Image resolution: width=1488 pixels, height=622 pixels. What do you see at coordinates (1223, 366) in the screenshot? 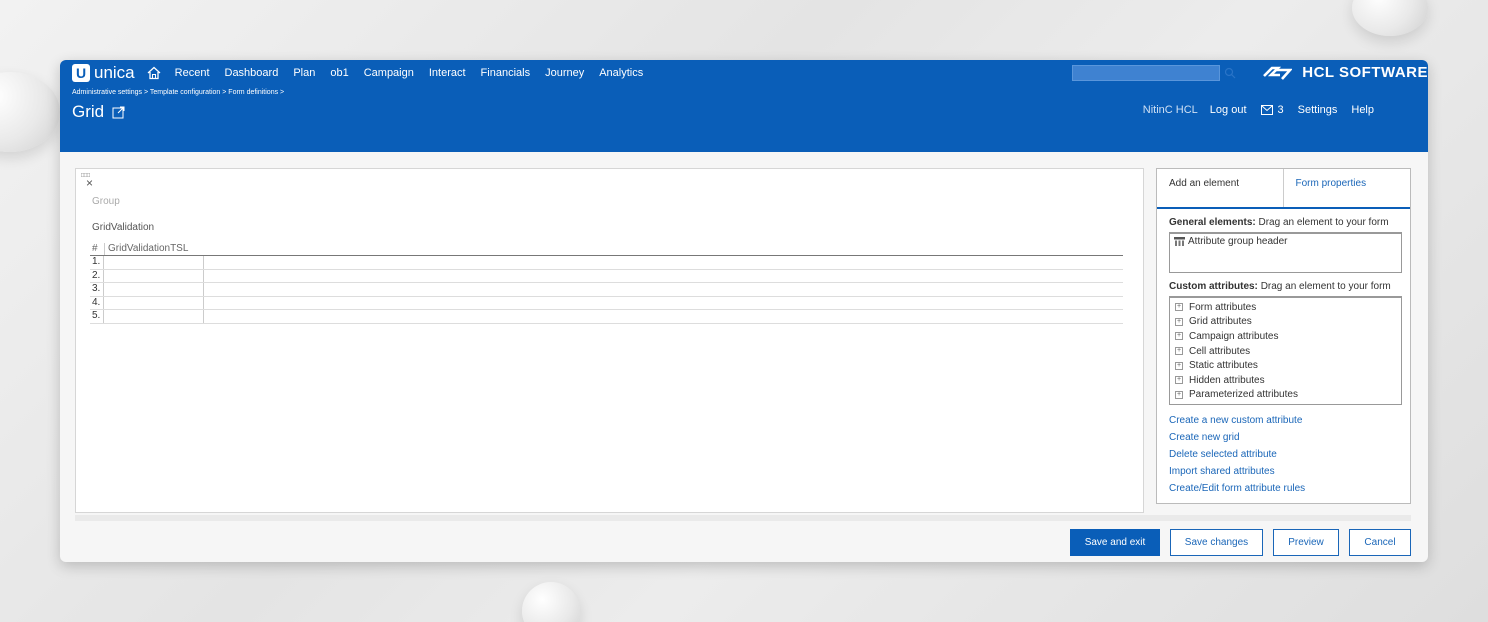
I see `tree-item-label: Static attributes` at bounding box center [1223, 366].